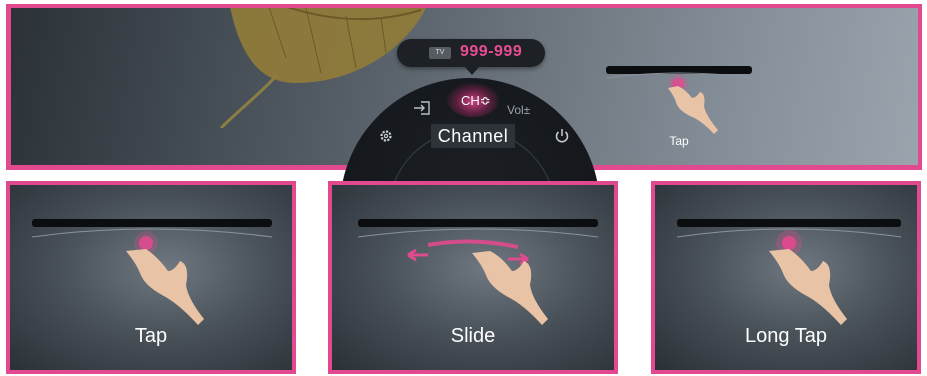 The height and width of the screenshot is (376, 927). What do you see at coordinates (679, 141) in the screenshot?
I see `top-tap-caption: Tap` at bounding box center [679, 141].